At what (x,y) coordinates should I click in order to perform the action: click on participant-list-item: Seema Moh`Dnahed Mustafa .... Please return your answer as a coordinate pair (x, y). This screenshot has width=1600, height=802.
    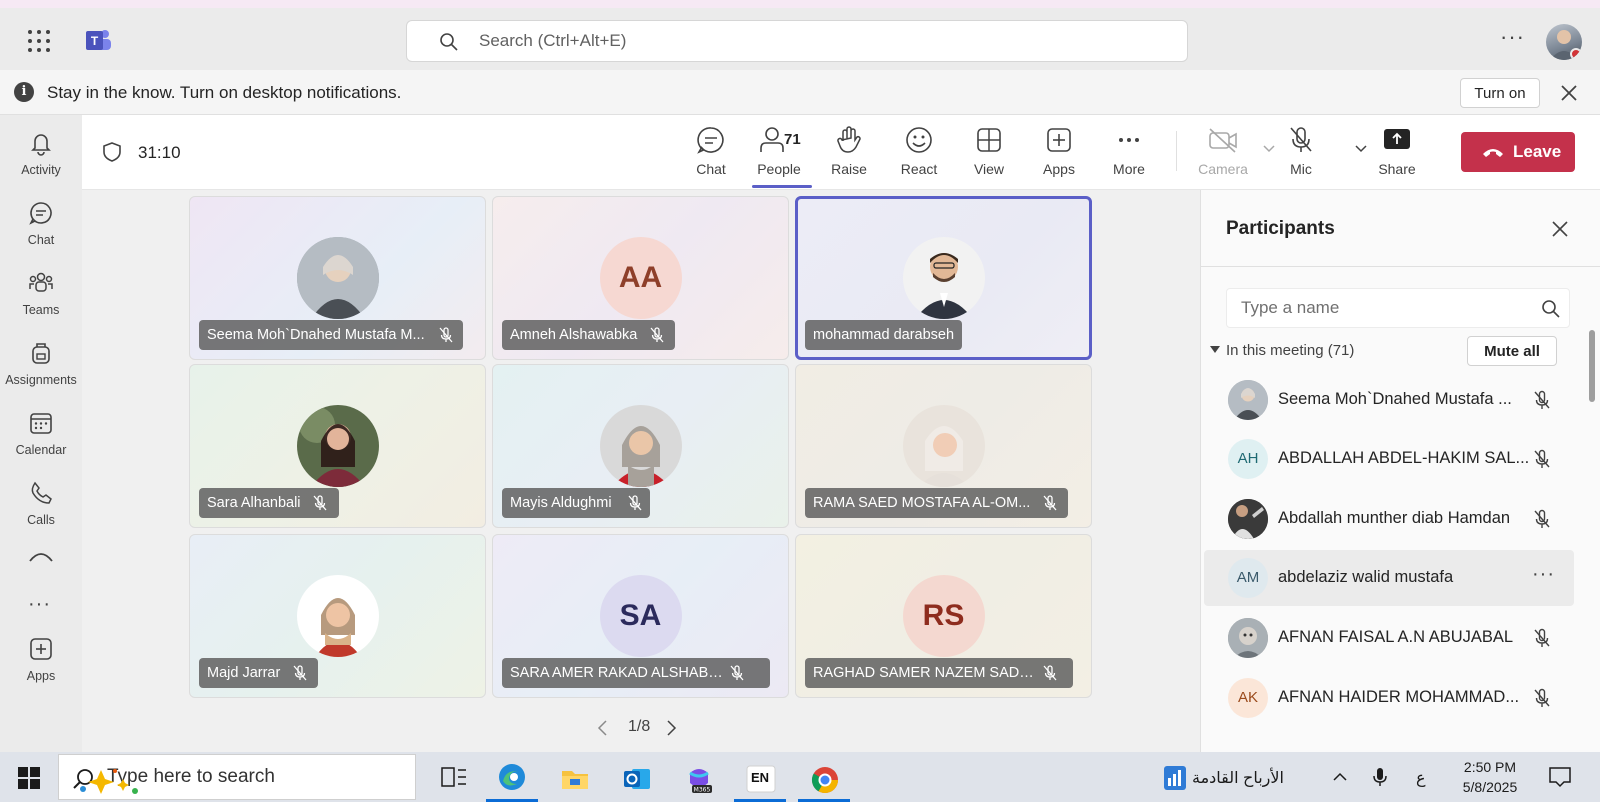
    Looking at the image, I should click on (1389, 400).